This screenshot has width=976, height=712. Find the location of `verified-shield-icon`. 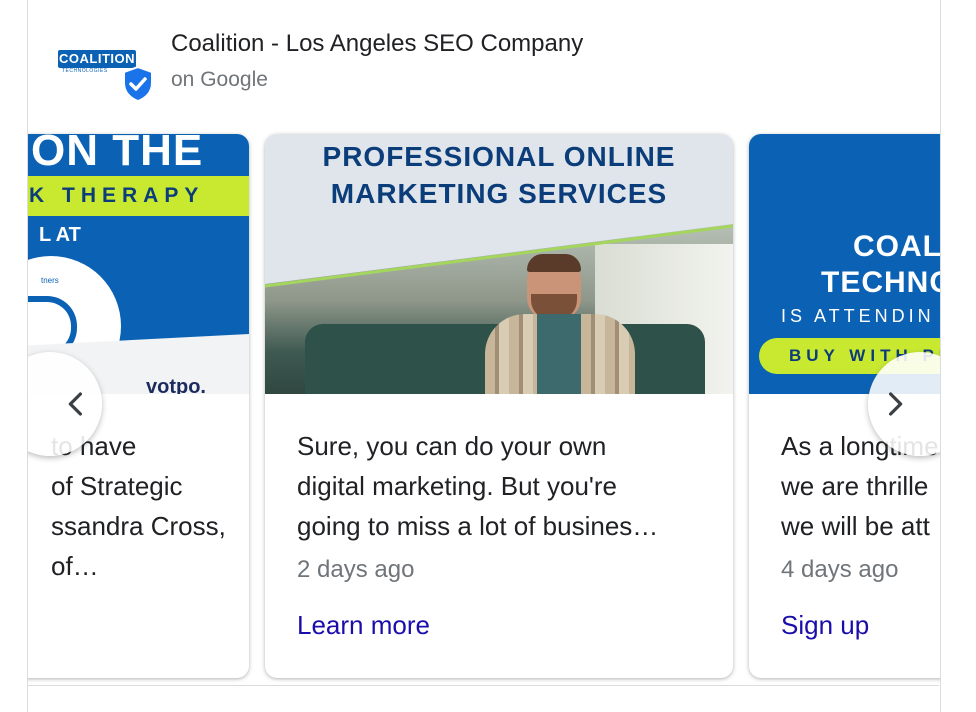

verified-shield-icon is located at coordinates (138, 84).